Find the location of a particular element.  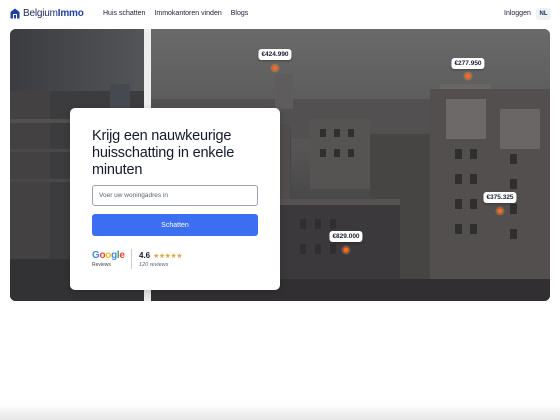

brand-logo: Belgium Immo is located at coordinates (47, 13).